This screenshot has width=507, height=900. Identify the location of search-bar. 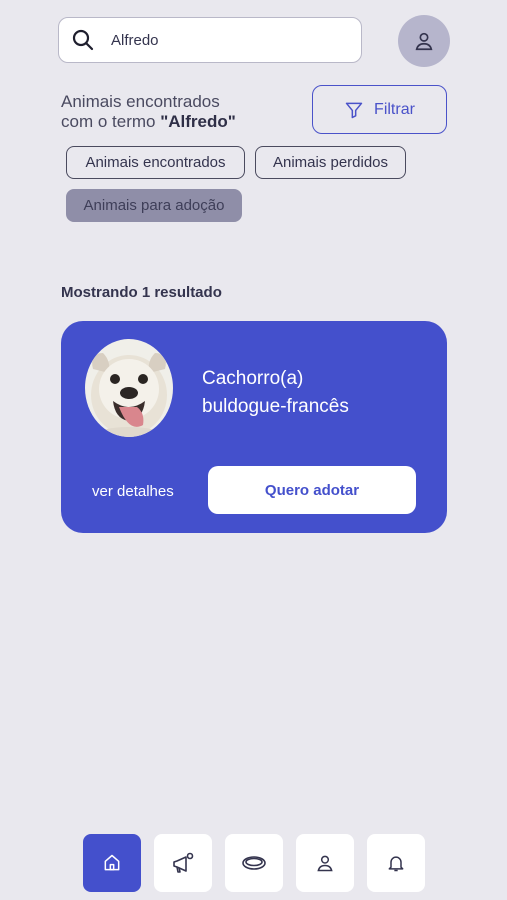
(210, 40).